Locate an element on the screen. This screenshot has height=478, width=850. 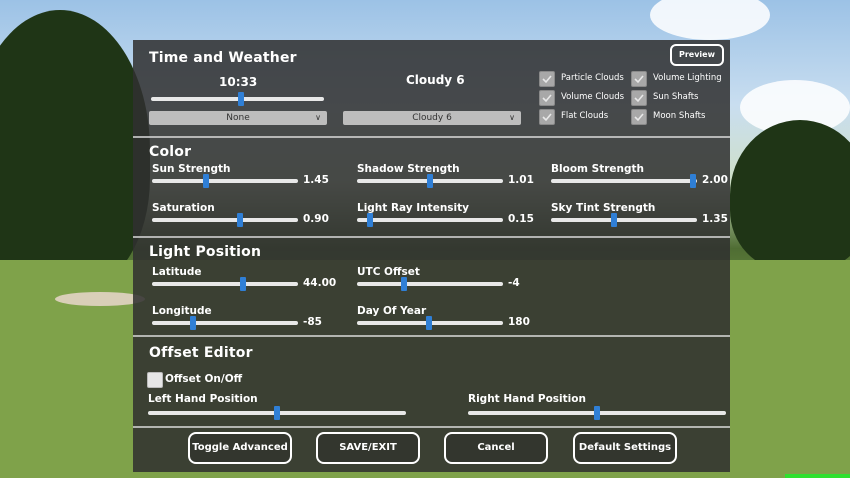
light-position-title: Light Position is located at coordinates (205, 252).